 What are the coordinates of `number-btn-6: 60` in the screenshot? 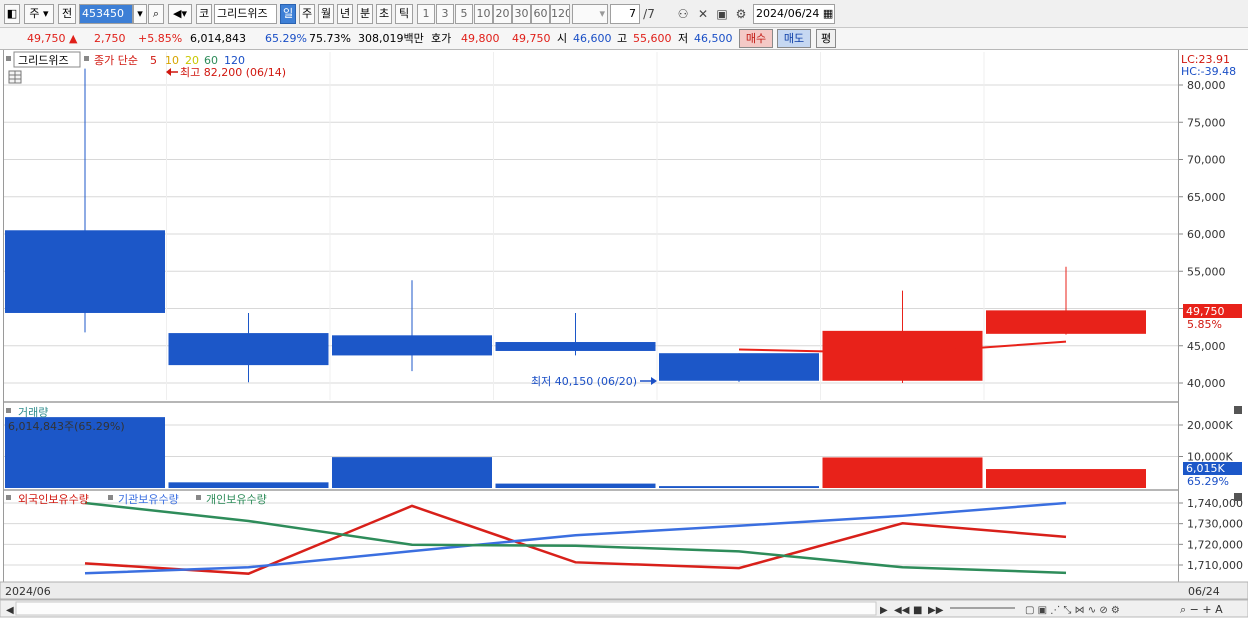 It's located at (540, 14).